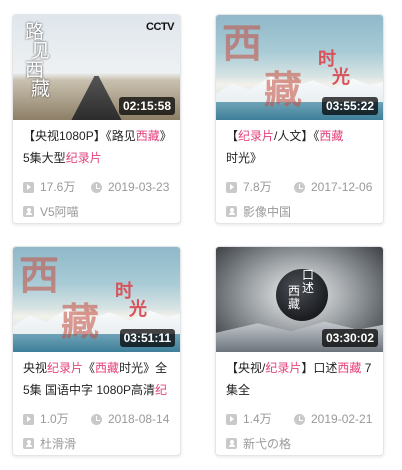 The height and width of the screenshot is (470, 402). What do you see at coordinates (139, 187) in the screenshot?
I see `upload-date: 2019-03-23` at bounding box center [139, 187].